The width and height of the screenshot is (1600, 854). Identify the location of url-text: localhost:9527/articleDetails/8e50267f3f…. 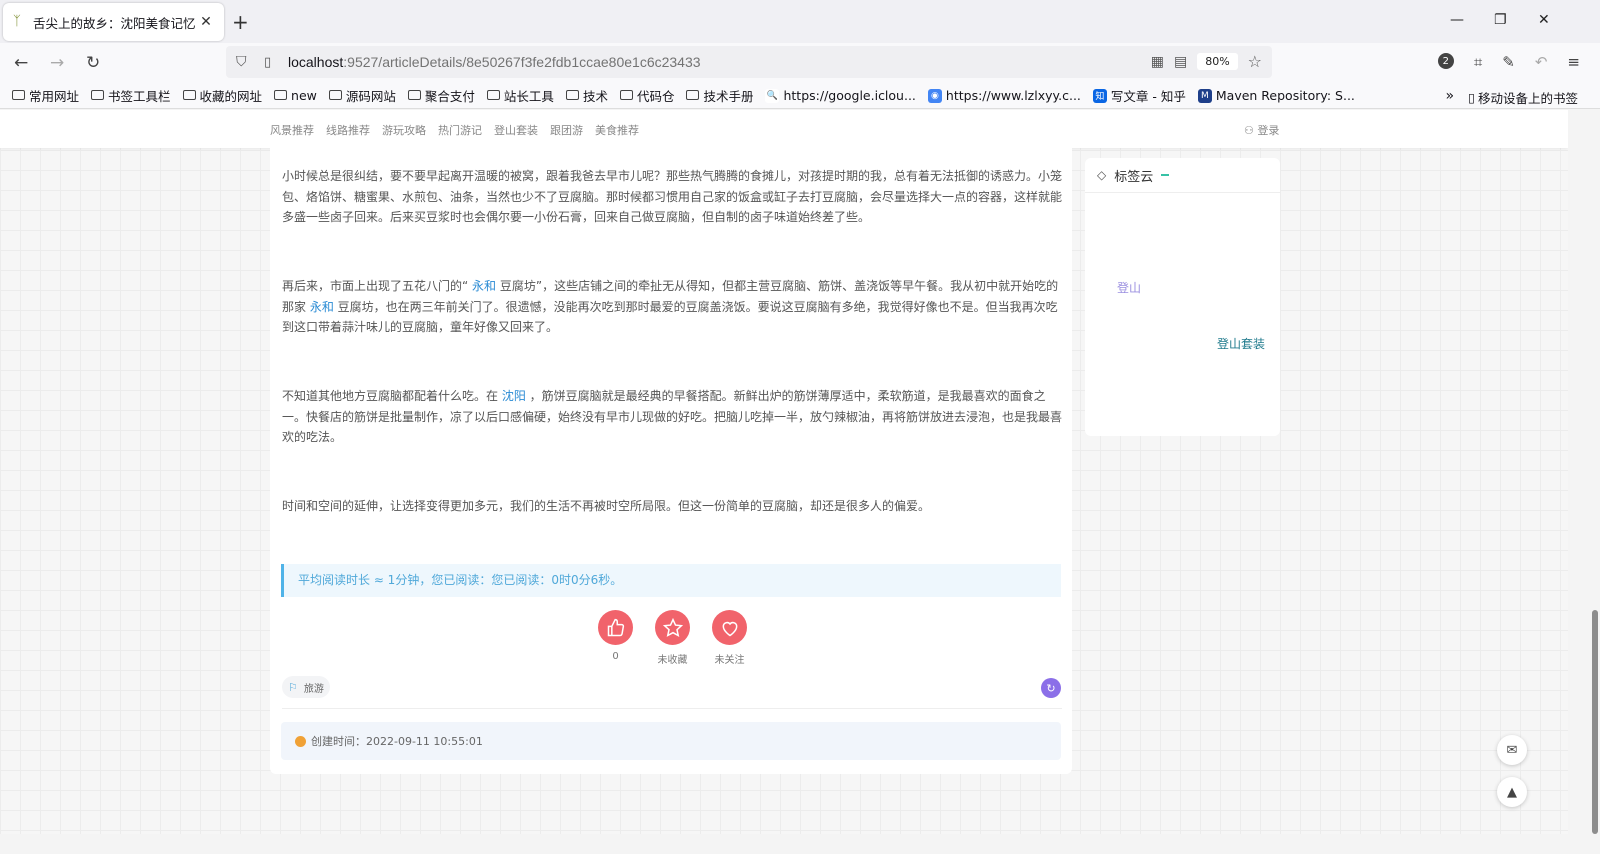
(494, 62).